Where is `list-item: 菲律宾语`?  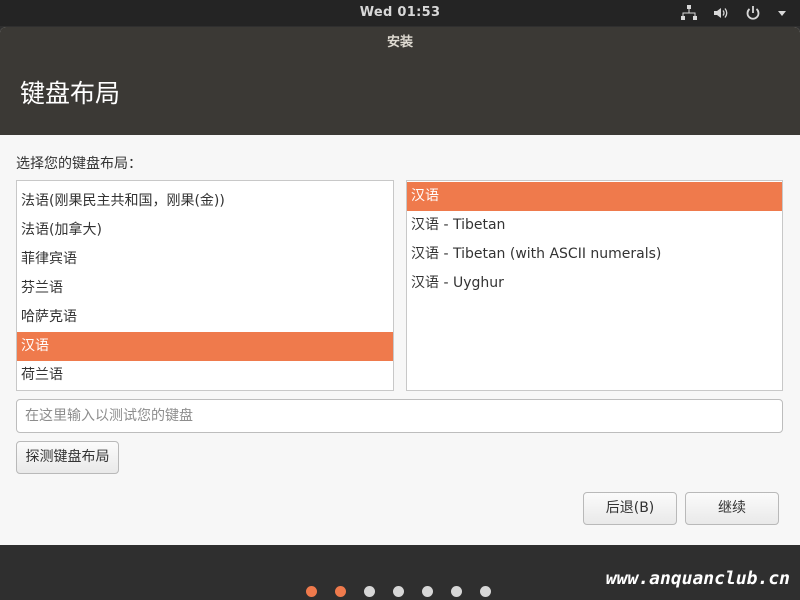 list-item: 菲律宾语 is located at coordinates (205, 259).